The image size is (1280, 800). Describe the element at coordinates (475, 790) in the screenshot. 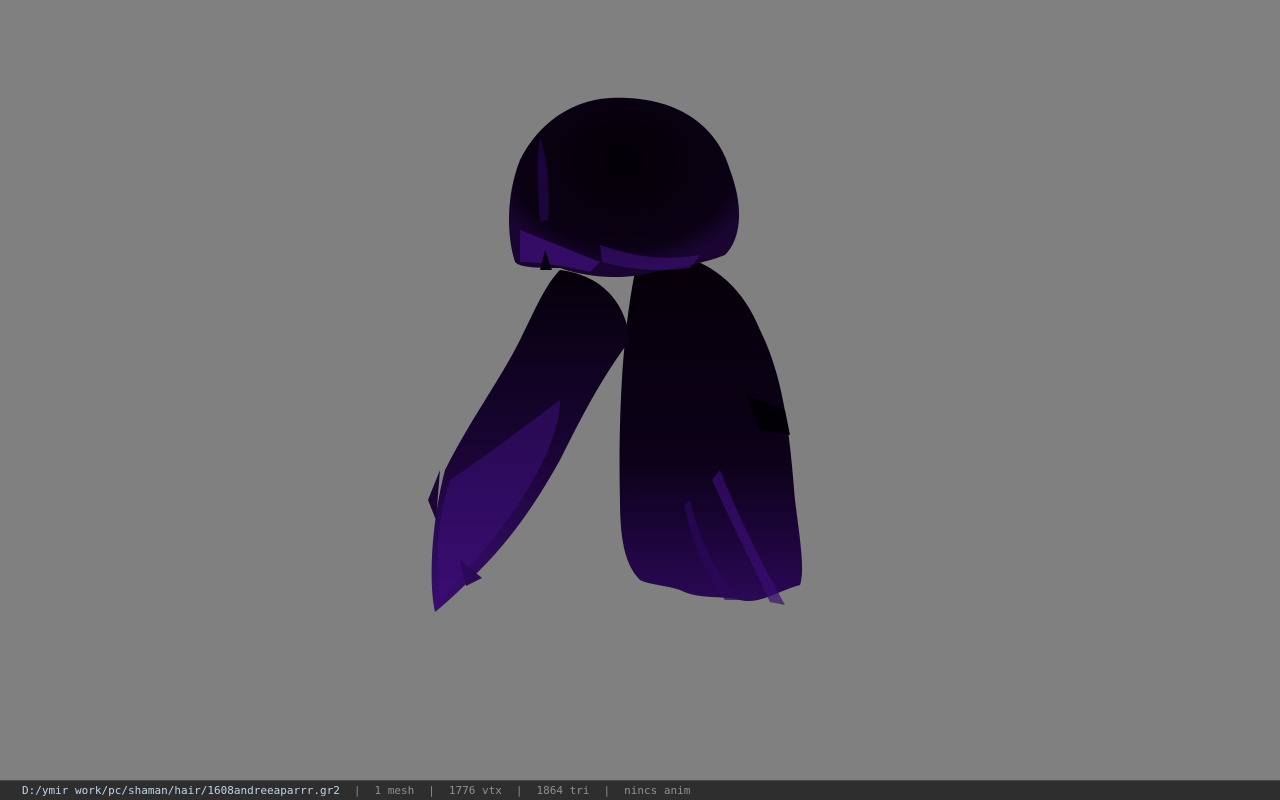

I see `vertex-count: 1776 vtx` at that location.